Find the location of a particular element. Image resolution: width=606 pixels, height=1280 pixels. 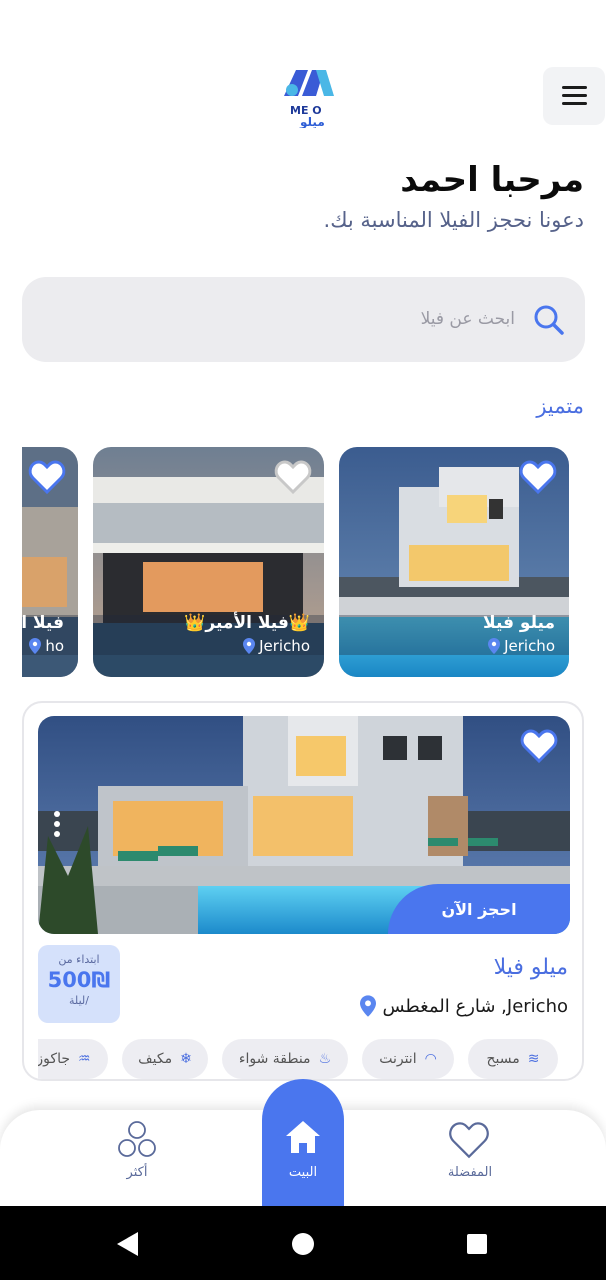

nav-home: البيت is located at coordinates (303, 1142).